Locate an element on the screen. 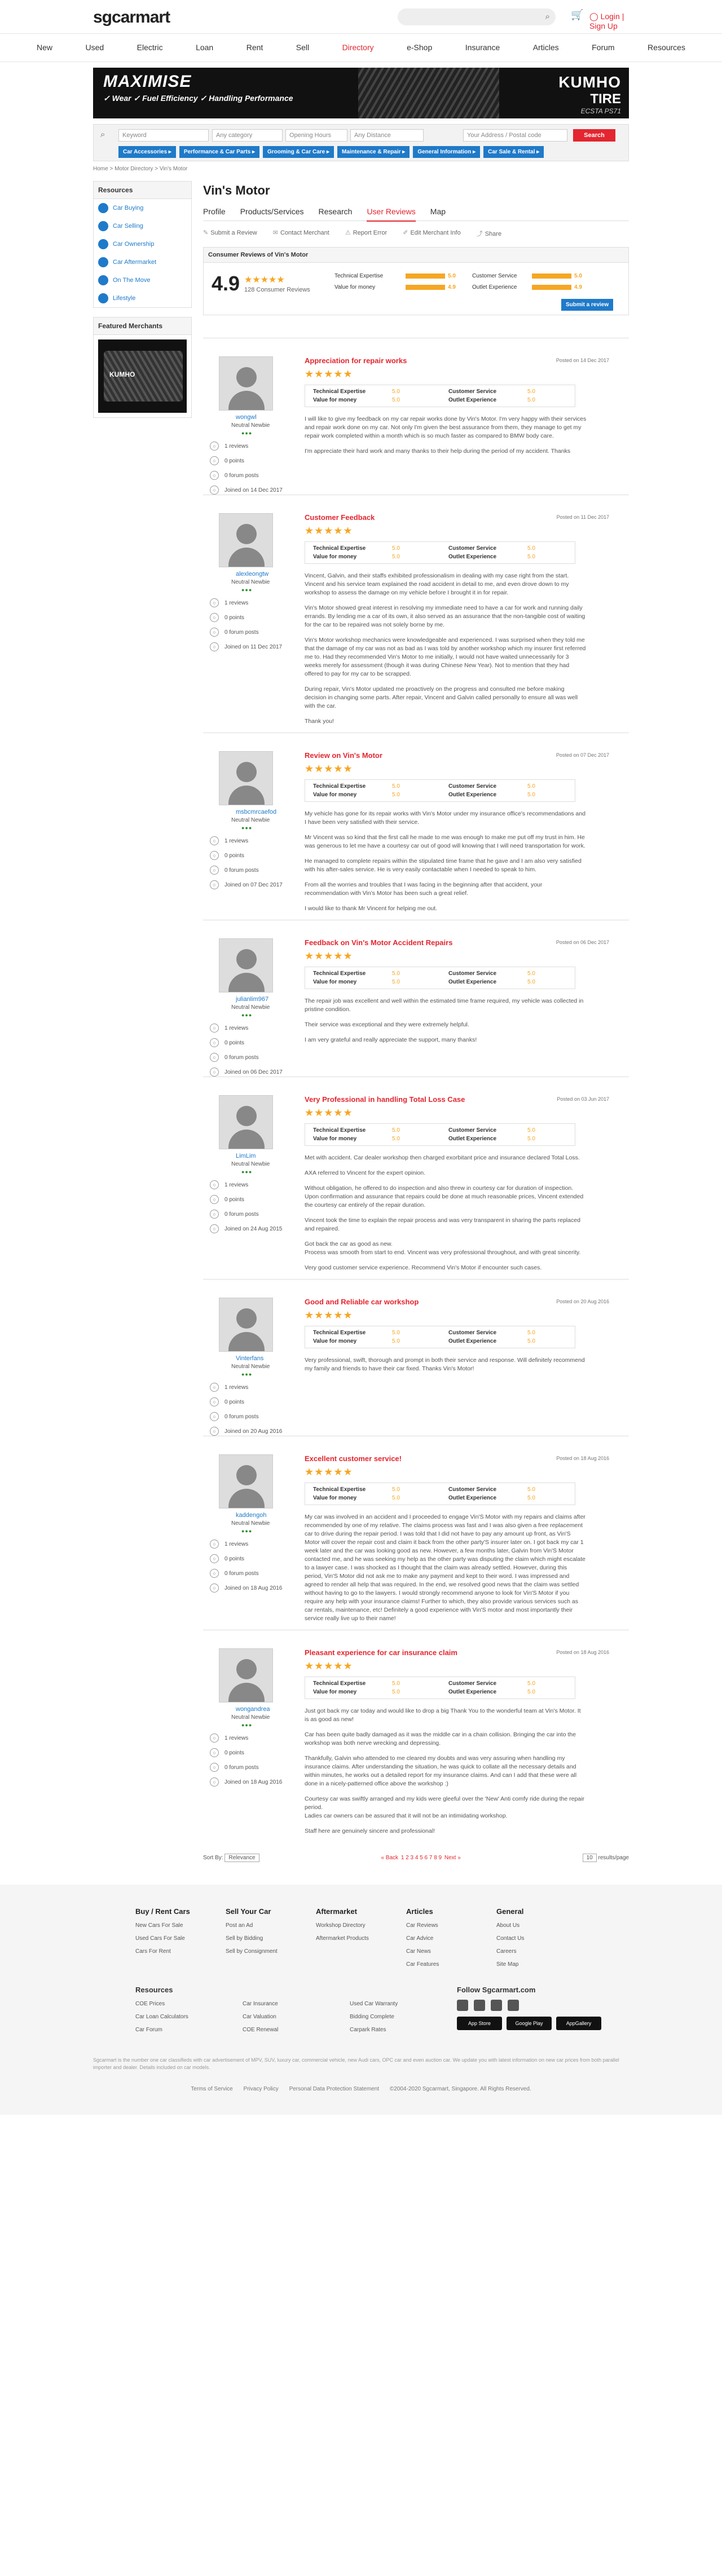 The width and height of the screenshot is (722, 2576). nav-eshop: e-Shop is located at coordinates (419, 47).